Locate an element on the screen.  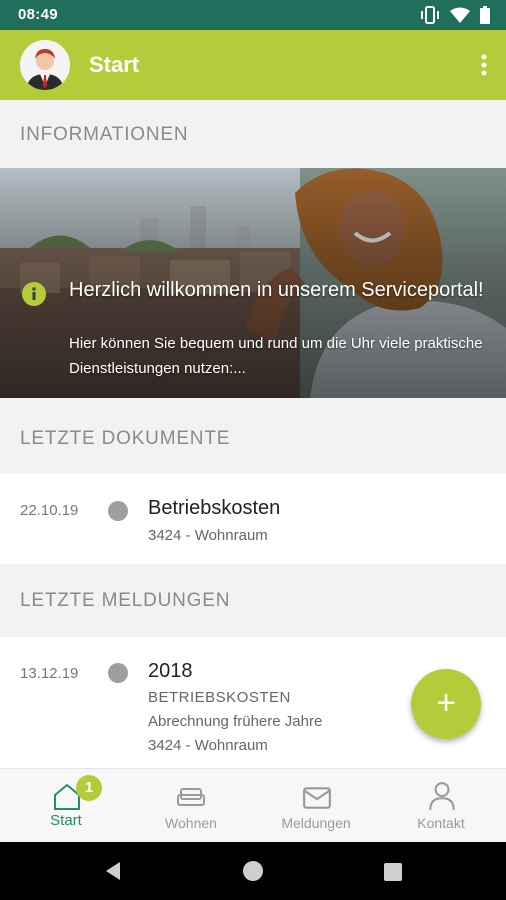
nav-start: 1 Start is located at coordinates (65, 805).